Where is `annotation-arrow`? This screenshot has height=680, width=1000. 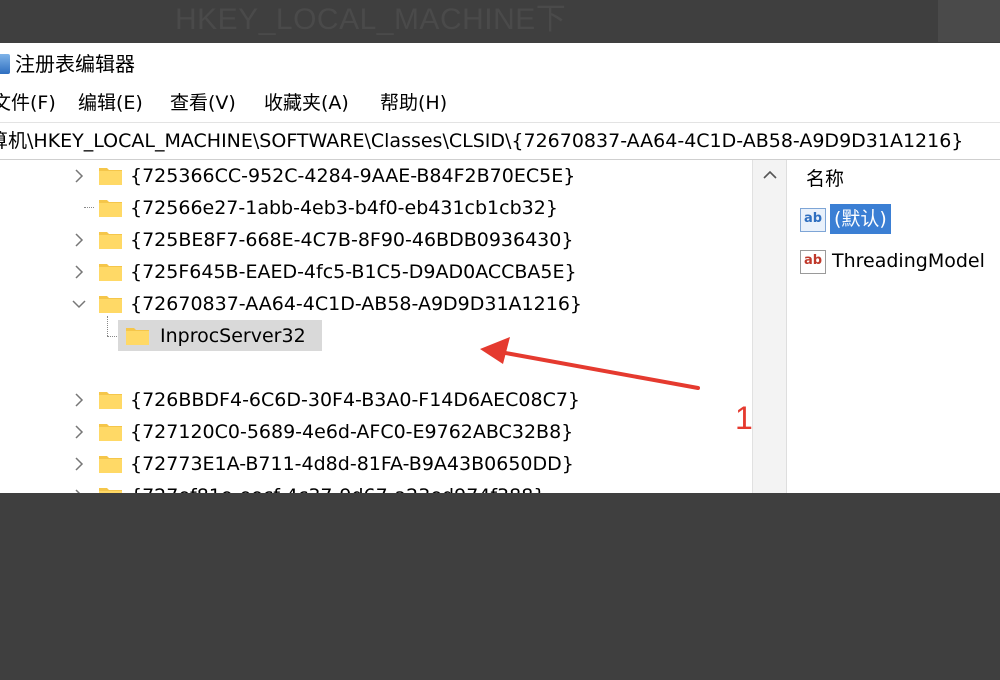 annotation-arrow is located at coordinates (590, 363).